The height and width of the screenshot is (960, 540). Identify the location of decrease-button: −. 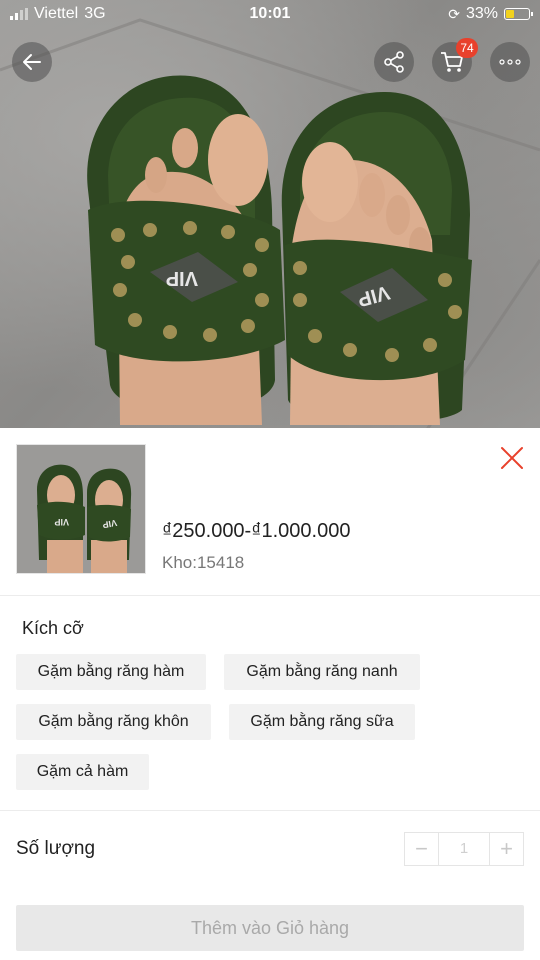
(421, 849).